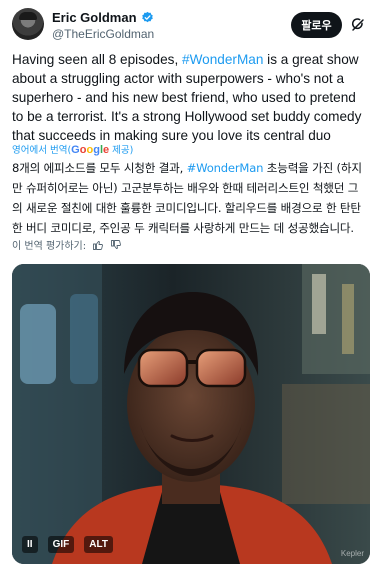 This screenshot has width=374, height=571. I want to click on avatar, so click(28, 24).